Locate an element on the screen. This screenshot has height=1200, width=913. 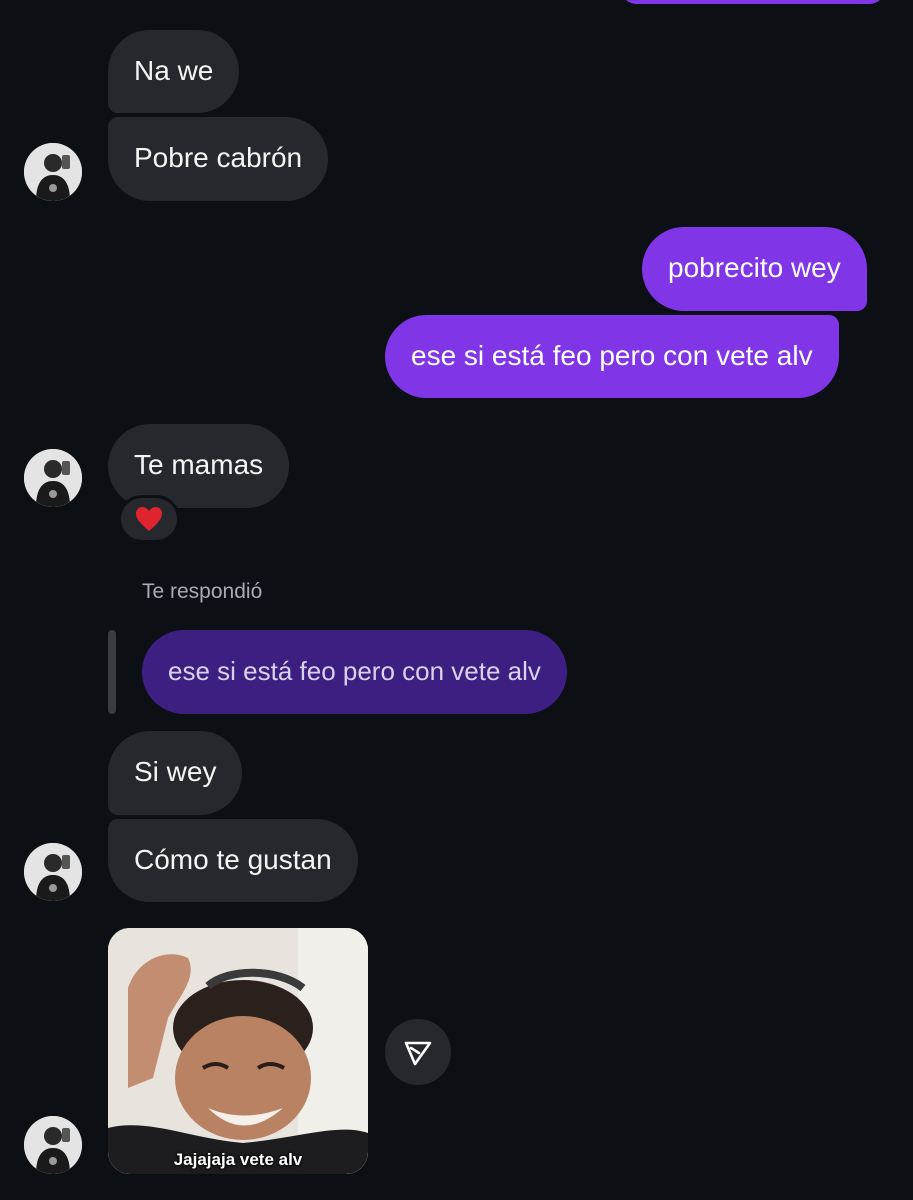
reply-indicator-bar is located at coordinates (112, 672).